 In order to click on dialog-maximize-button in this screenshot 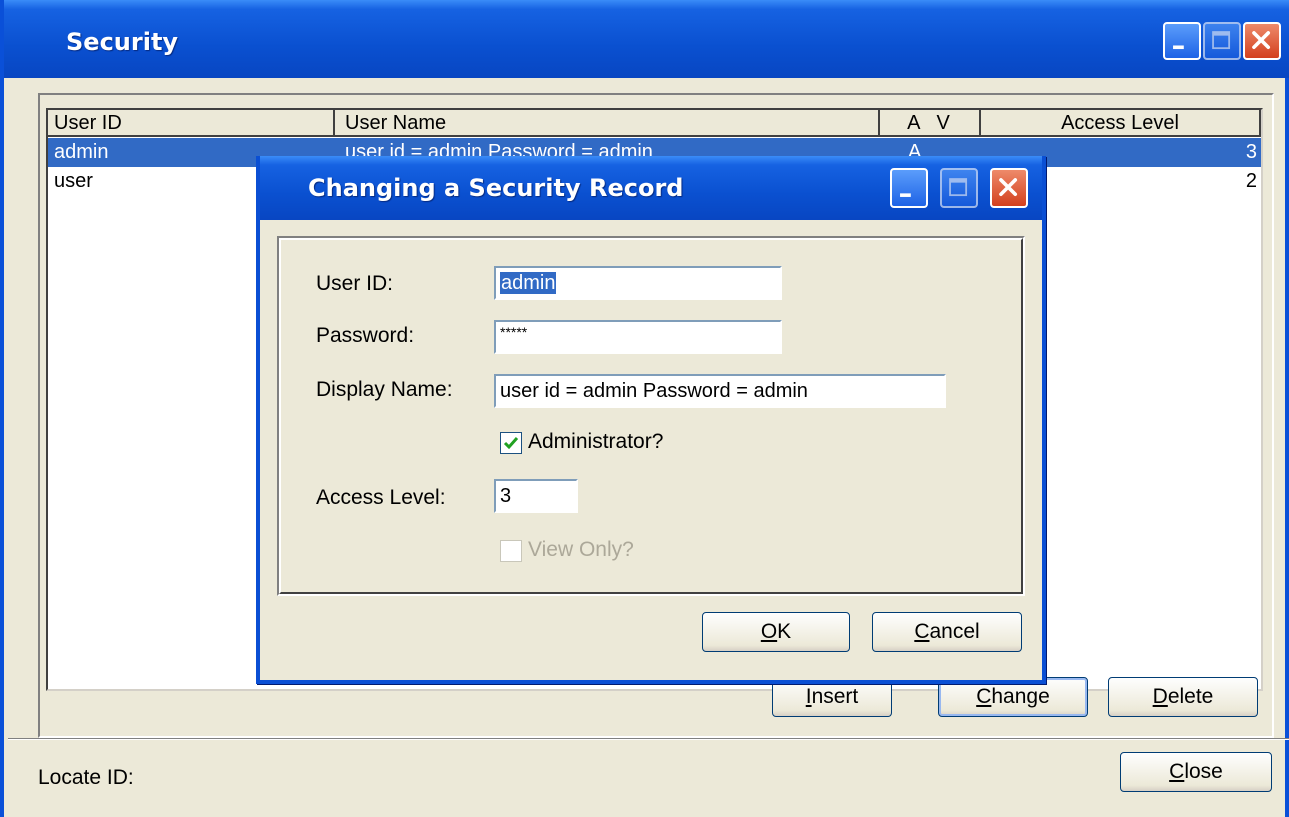, I will do `click(959, 188)`.